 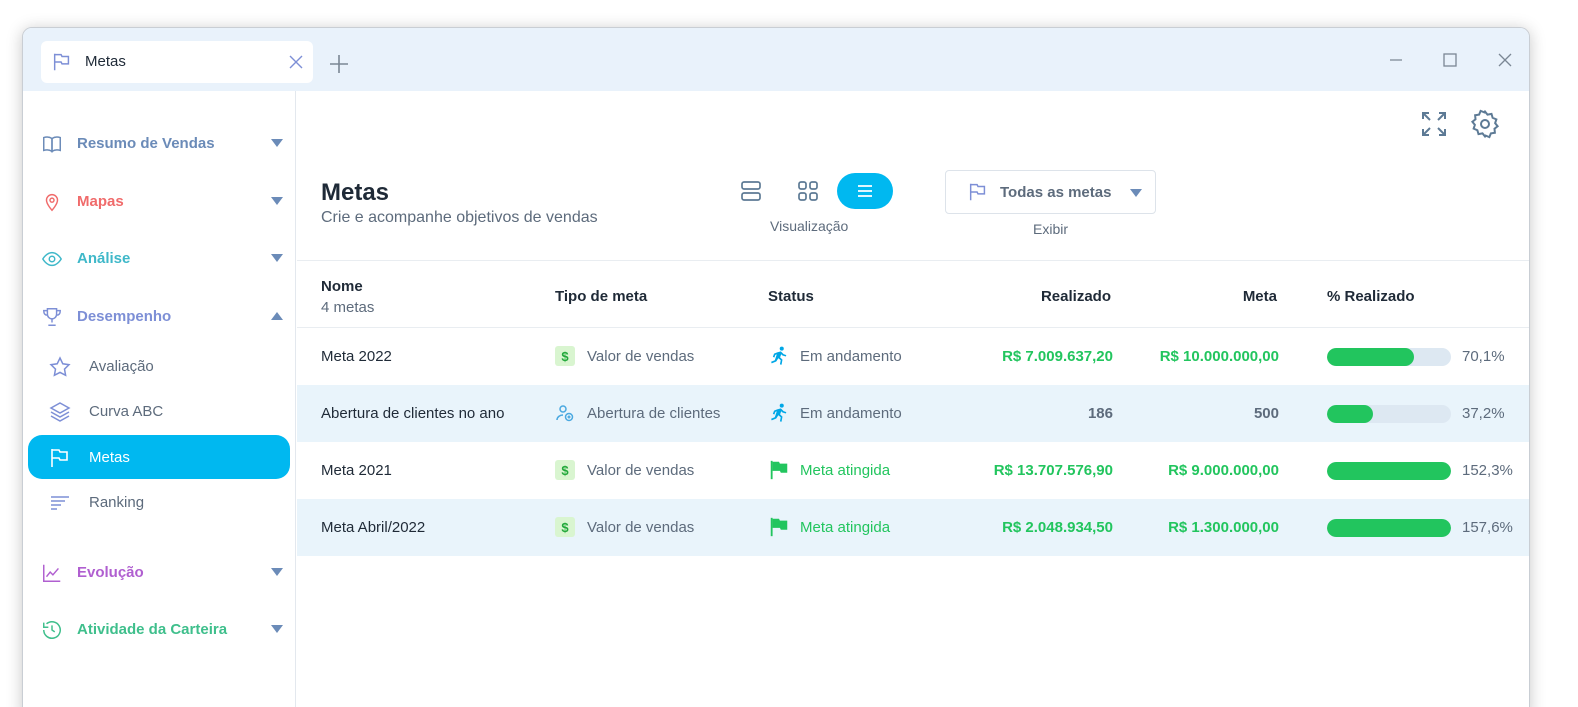 What do you see at coordinates (52, 203) in the screenshot?
I see `map-pin-icon` at bounding box center [52, 203].